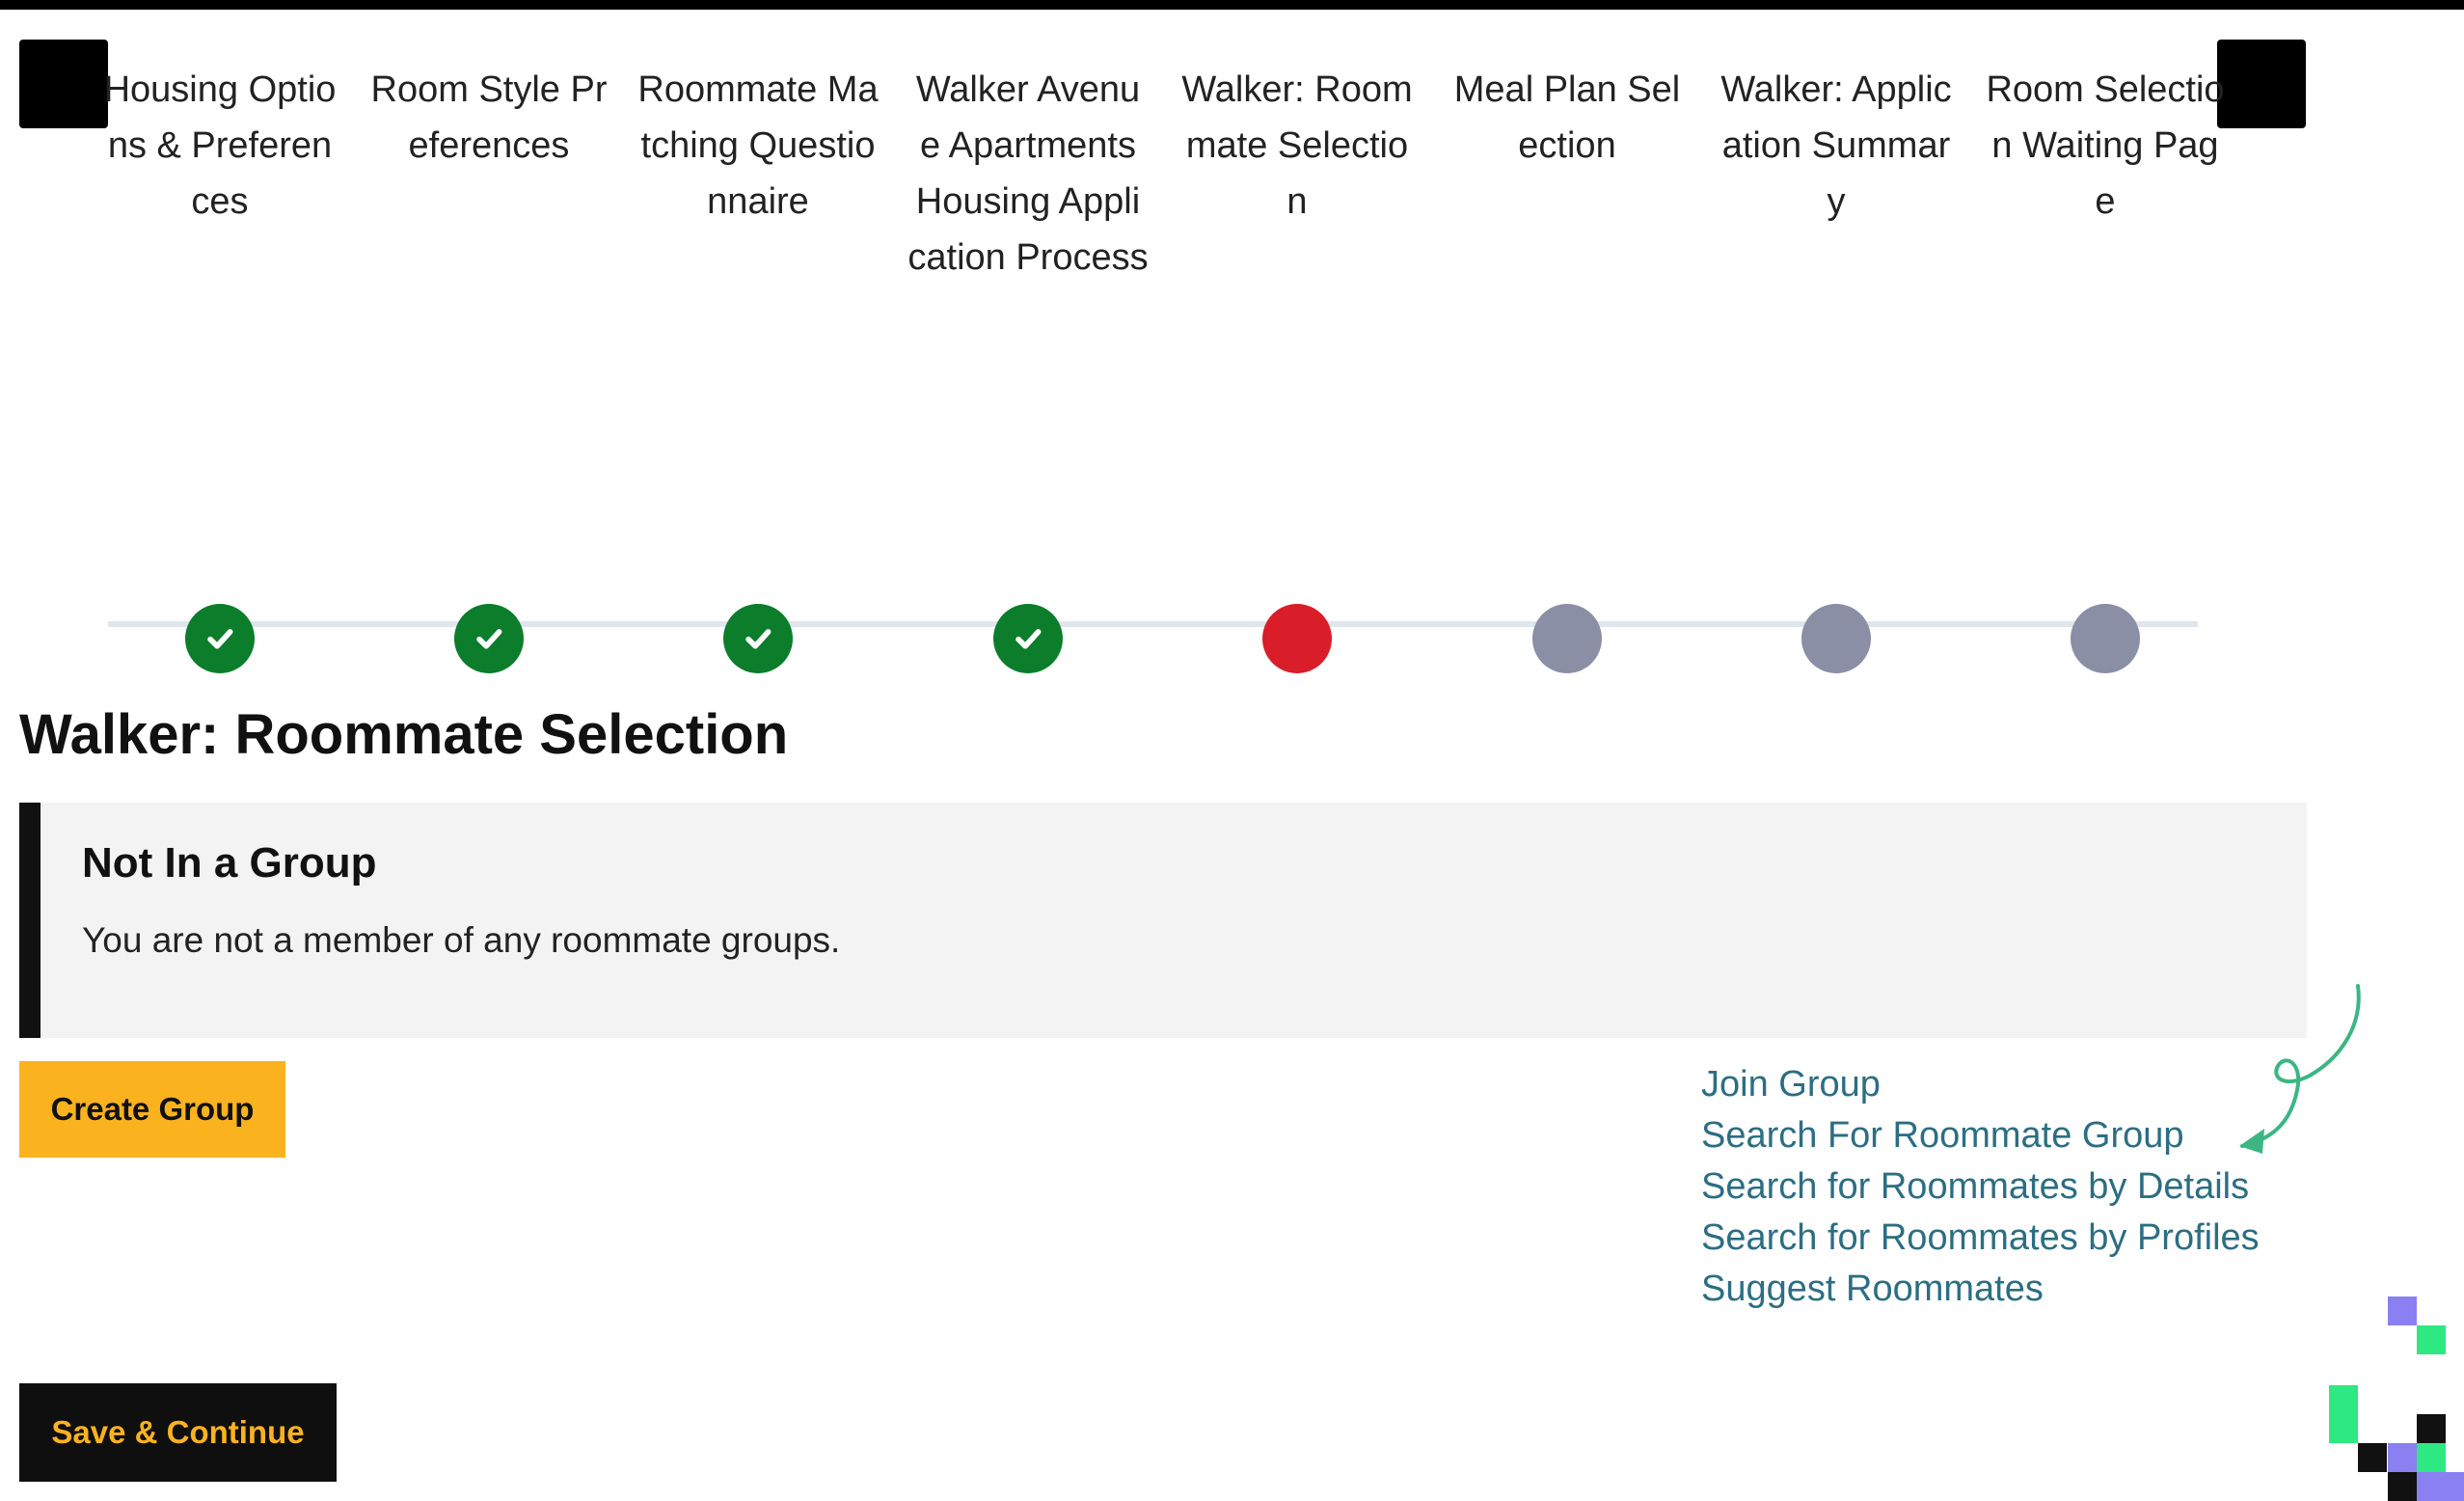 The height and width of the screenshot is (1501, 2464). Describe the element at coordinates (178, 1432) in the screenshot. I see `save-continue-button: Save & Continue` at that location.